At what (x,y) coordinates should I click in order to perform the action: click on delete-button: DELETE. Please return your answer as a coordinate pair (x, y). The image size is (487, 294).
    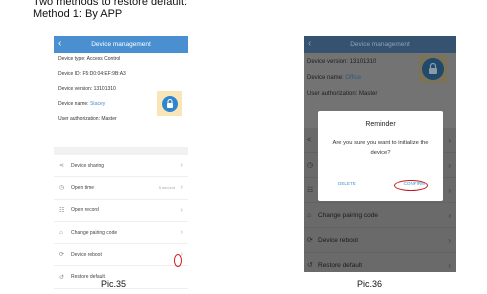
    Looking at the image, I should click on (347, 183).